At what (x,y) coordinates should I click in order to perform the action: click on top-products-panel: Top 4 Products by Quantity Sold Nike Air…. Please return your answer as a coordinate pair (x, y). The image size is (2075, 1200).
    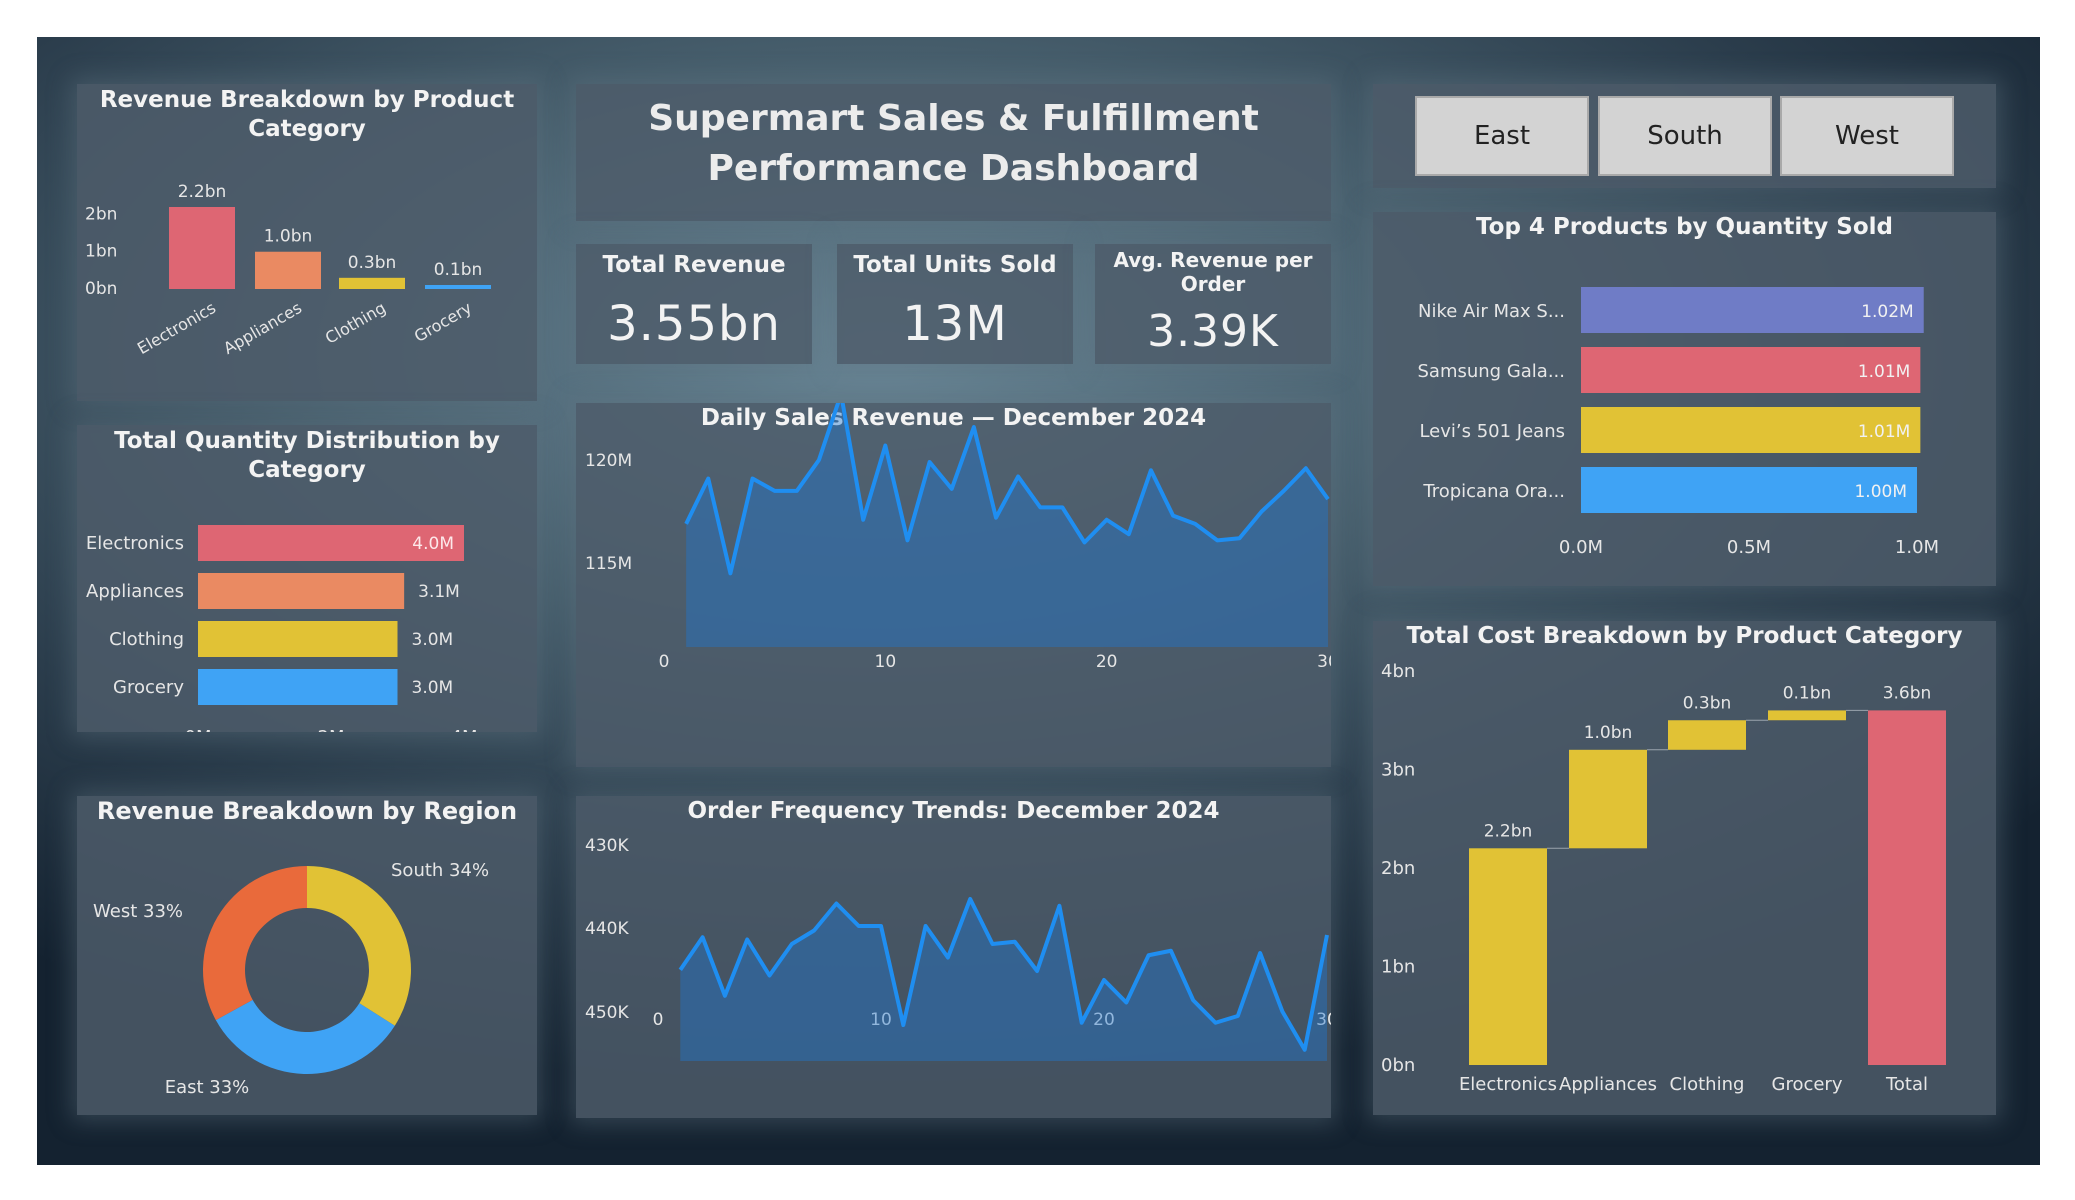
    Looking at the image, I should click on (1684, 399).